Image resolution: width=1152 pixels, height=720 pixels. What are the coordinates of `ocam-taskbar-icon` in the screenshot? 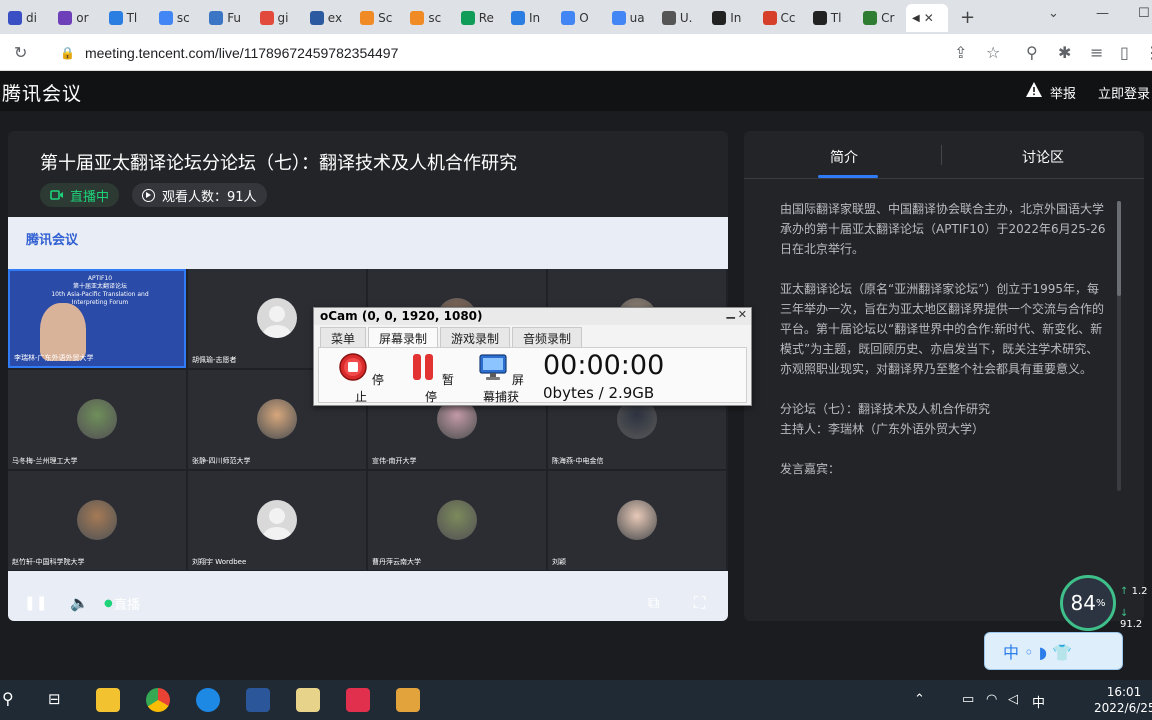 It's located at (408, 700).